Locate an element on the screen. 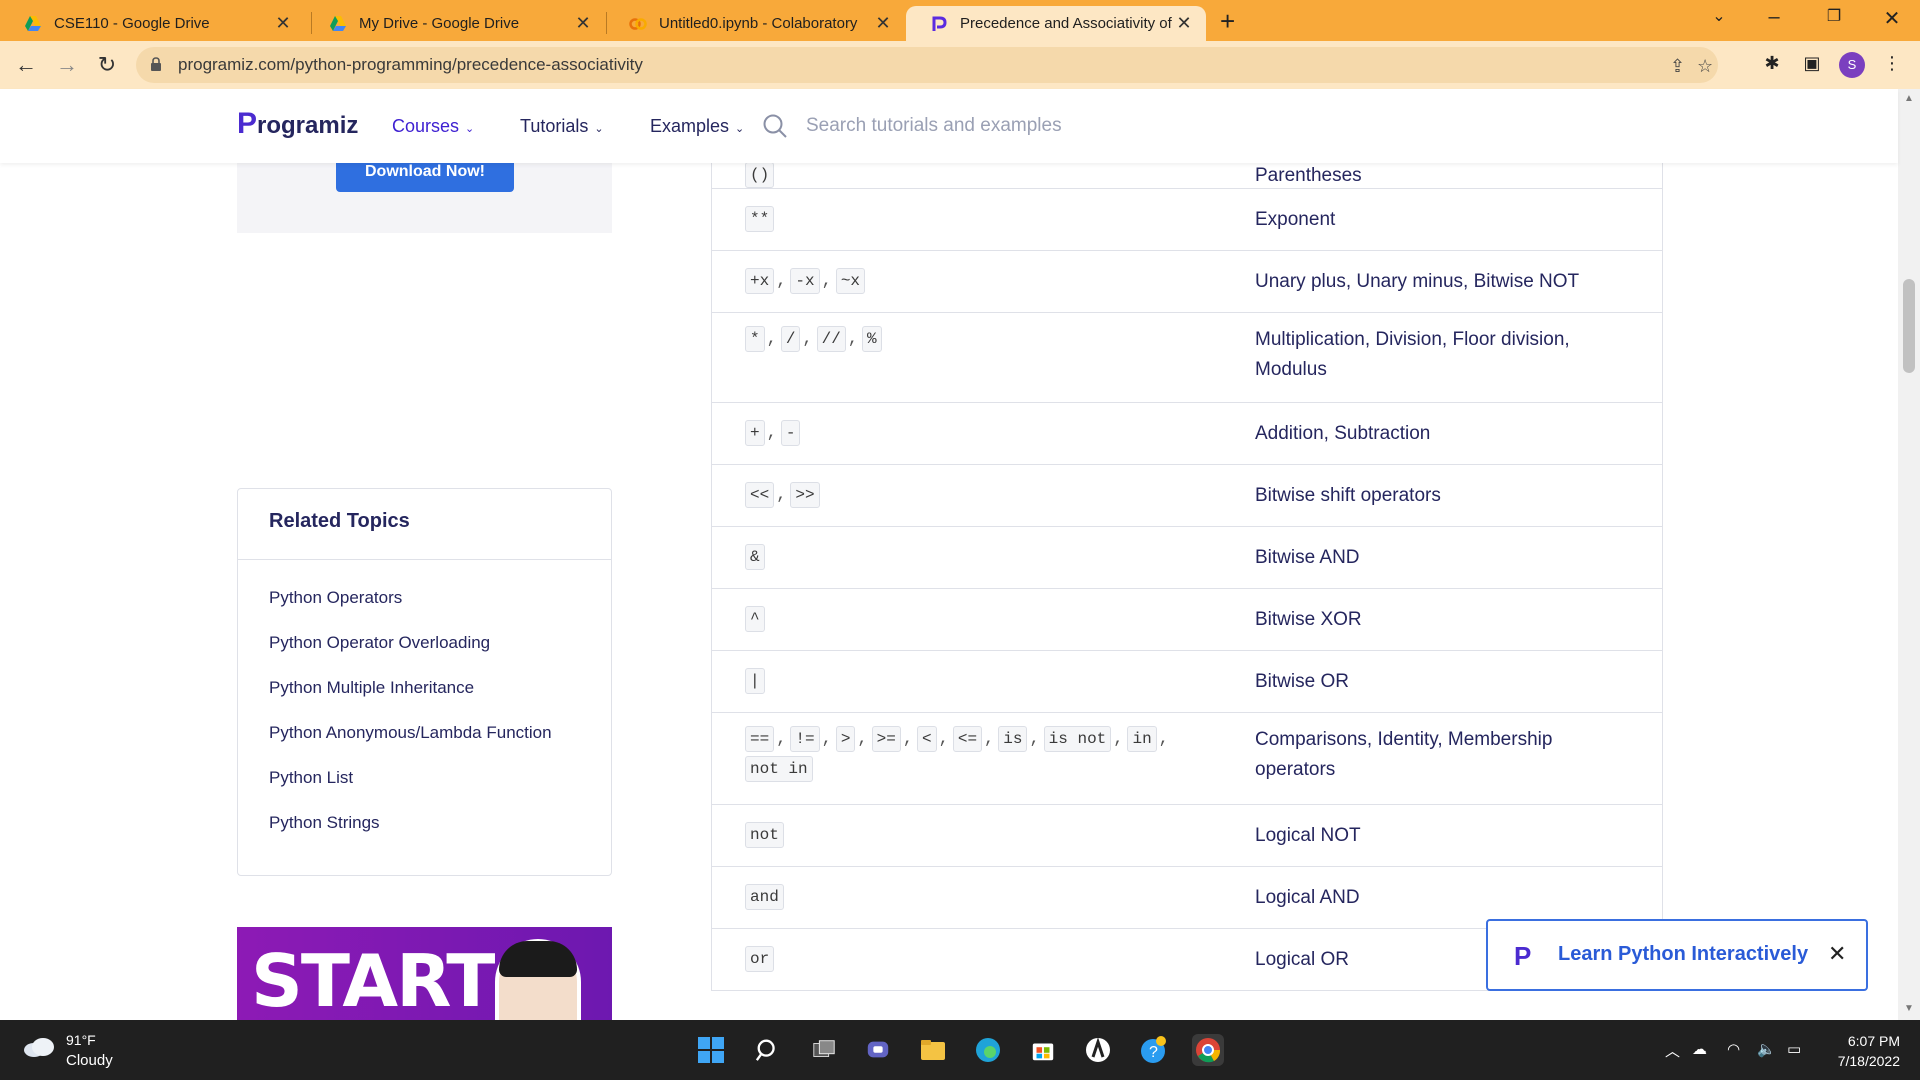 Image resolution: width=1920 pixels, height=1080 pixels. reload-icon: ↻ is located at coordinates (107, 65).